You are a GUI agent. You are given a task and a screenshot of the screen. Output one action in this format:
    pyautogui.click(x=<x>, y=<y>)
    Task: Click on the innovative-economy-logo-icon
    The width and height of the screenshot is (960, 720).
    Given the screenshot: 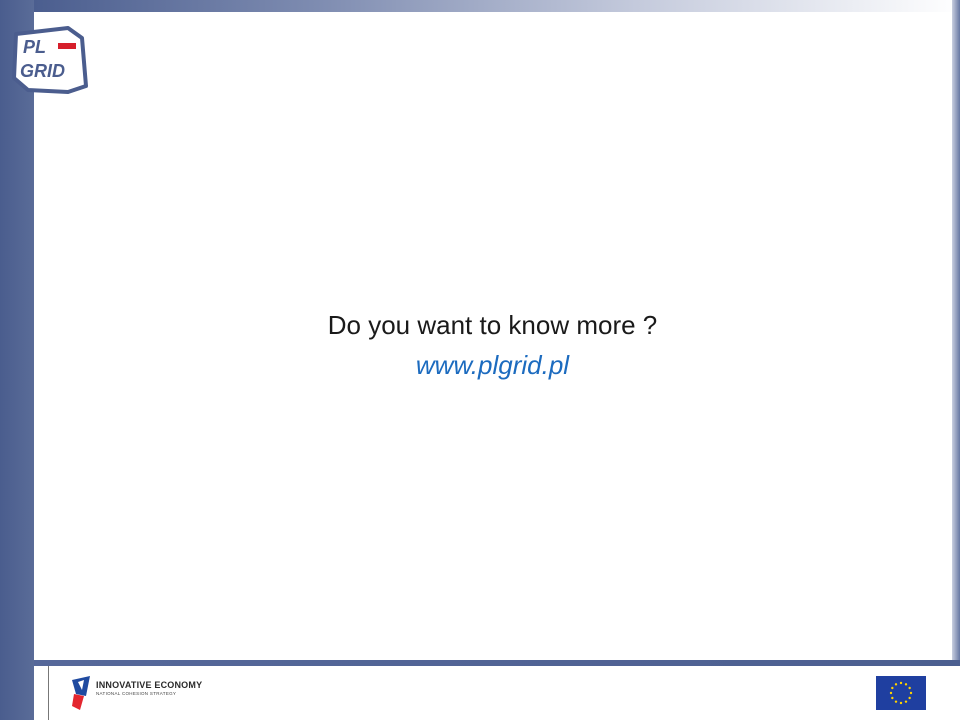 What is the action you would take?
    pyautogui.click(x=81, y=693)
    